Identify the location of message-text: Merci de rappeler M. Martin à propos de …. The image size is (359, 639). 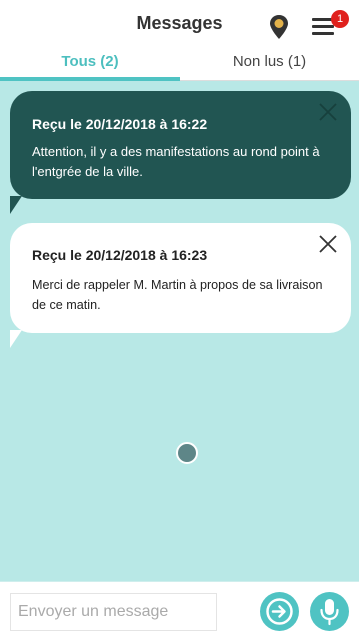
(177, 295).